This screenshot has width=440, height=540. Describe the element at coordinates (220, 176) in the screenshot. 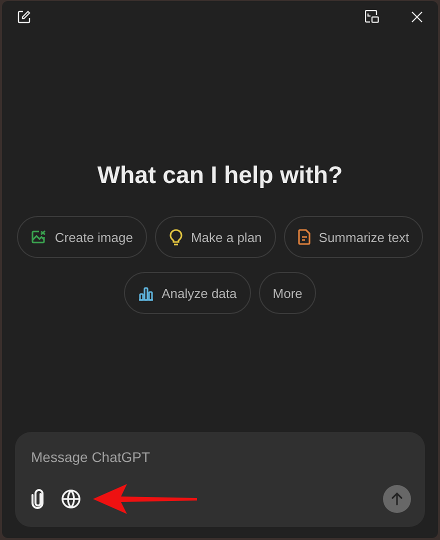

I see `greeting-heading: What can I help with?` at that location.